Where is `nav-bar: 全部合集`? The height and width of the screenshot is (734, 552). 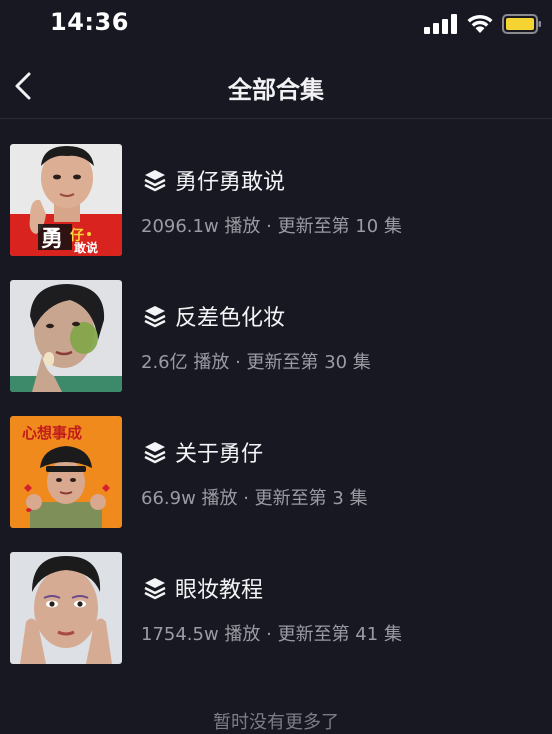
nav-bar: 全部合集 is located at coordinates (276, 87).